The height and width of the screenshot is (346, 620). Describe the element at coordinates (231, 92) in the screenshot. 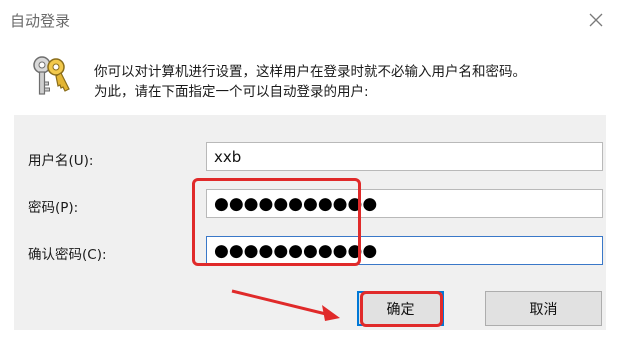

I see `description-line-2: 为此，请在下面指定一个可以自动登录的用户:` at that location.